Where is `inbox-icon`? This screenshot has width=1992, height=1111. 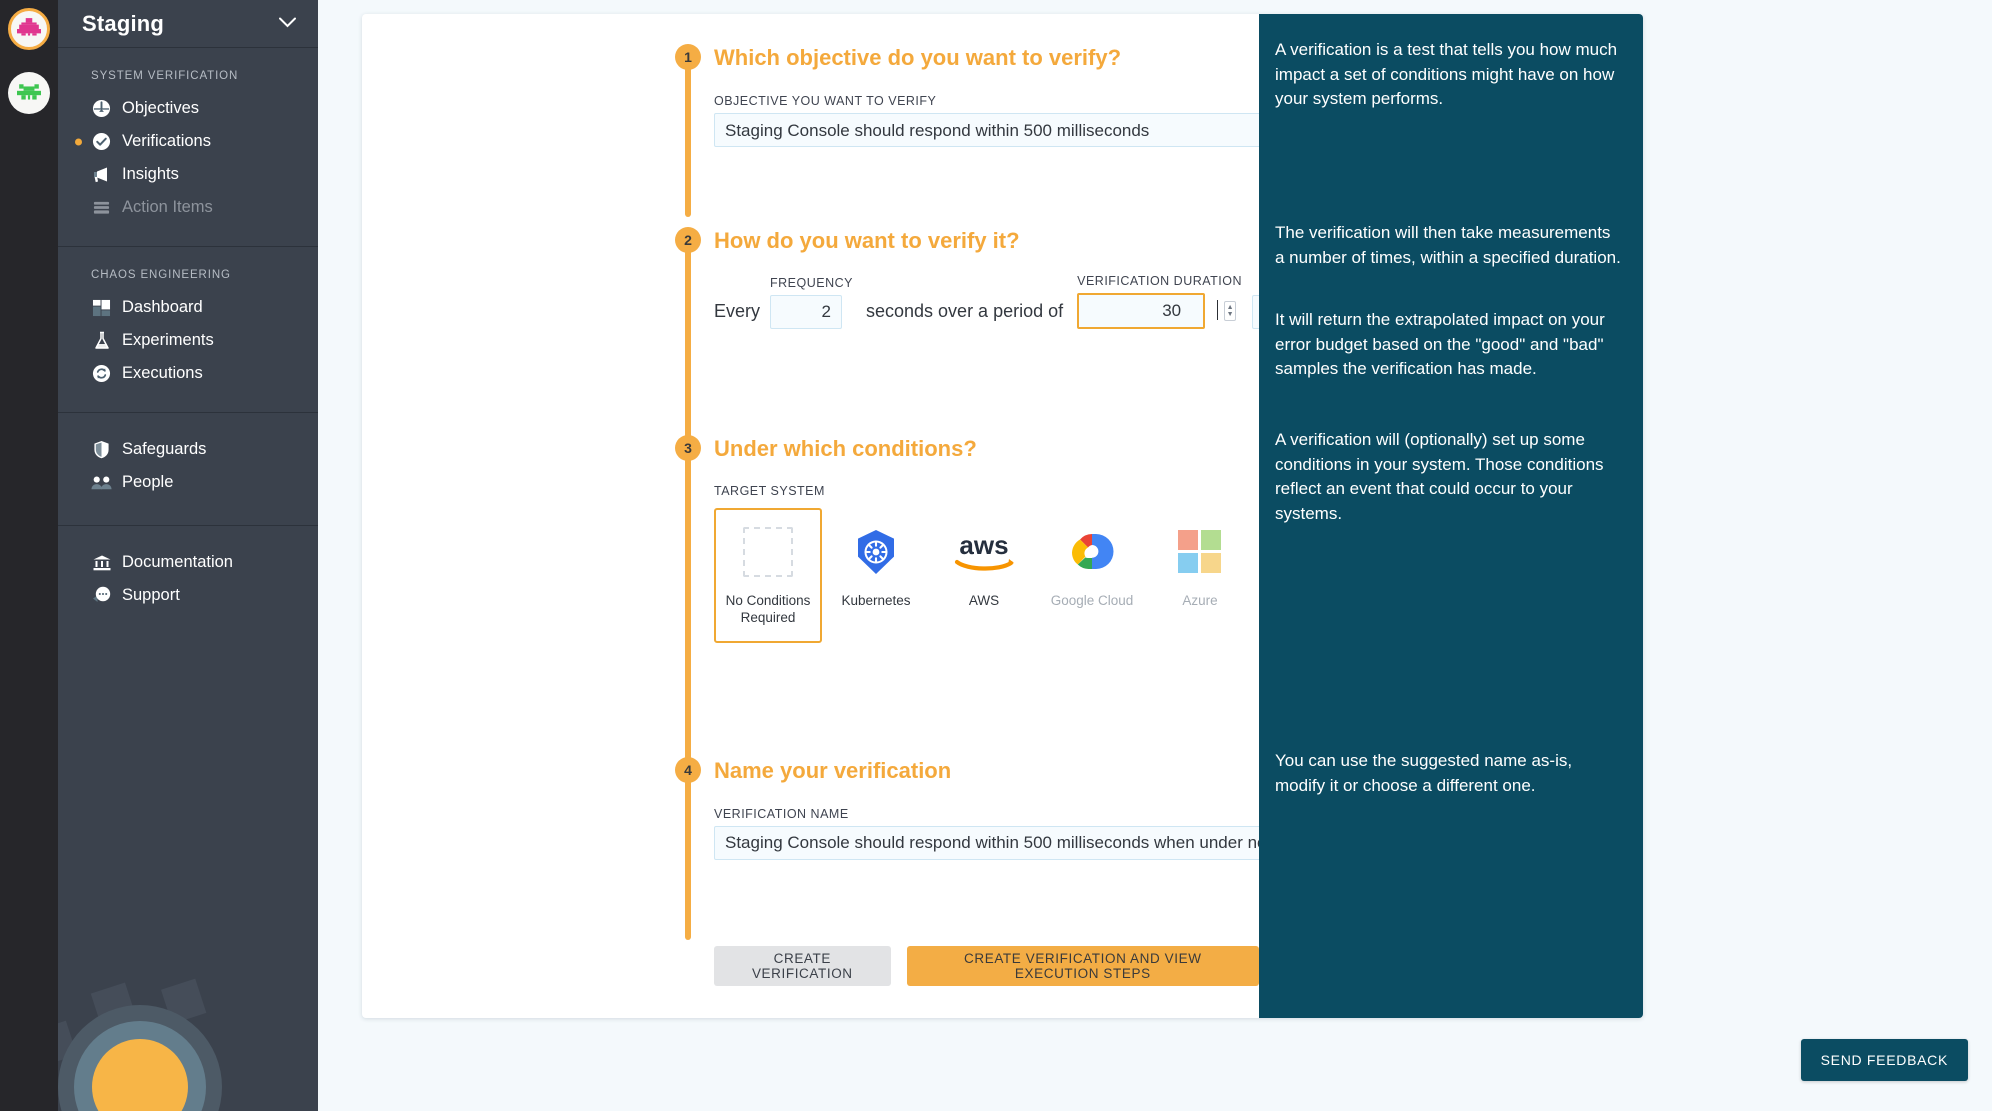
inbox-icon is located at coordinates (101, 207).